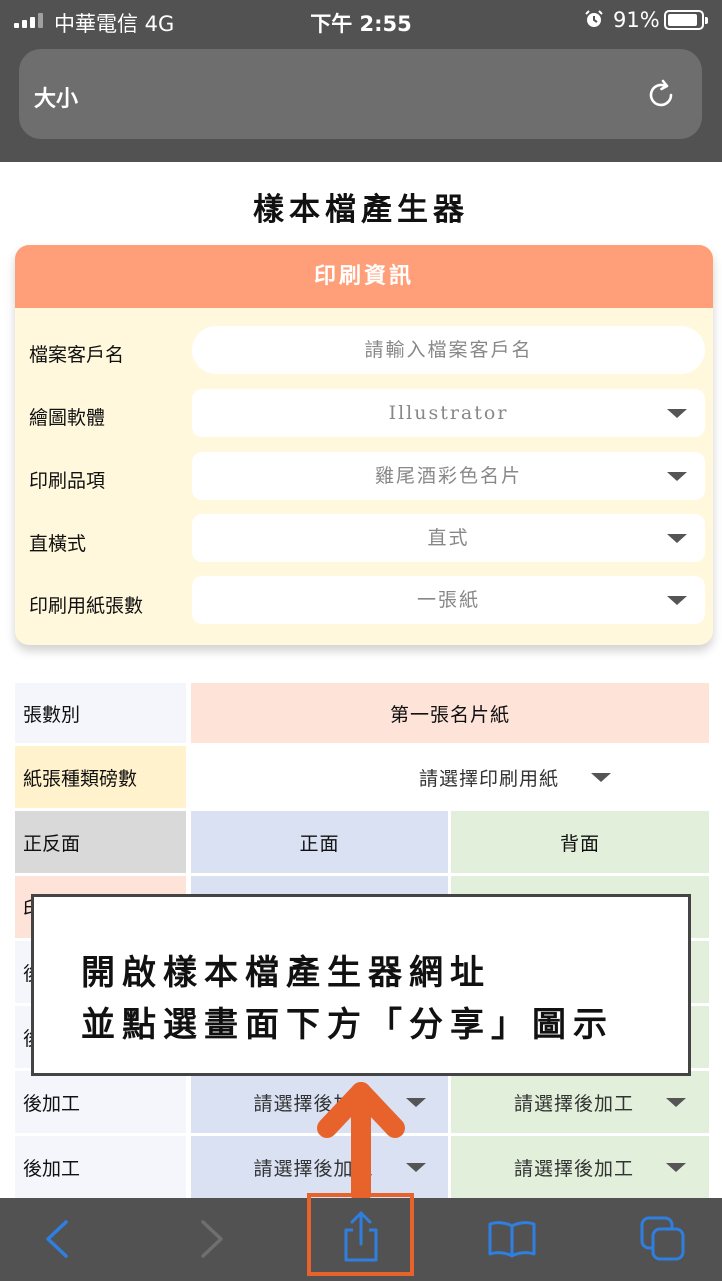 The image size is (722, 1281). Describe the element at coordinates (663, 1239) in the screenshot. I see `tabs-icon` at that location.